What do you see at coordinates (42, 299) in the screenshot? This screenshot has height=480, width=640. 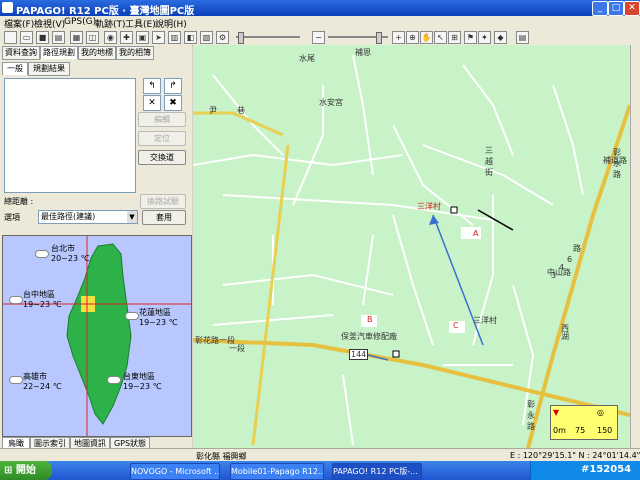 I see `weather-taichung: 台中地區 19~23 ℃` at bounding box center [42, 299].